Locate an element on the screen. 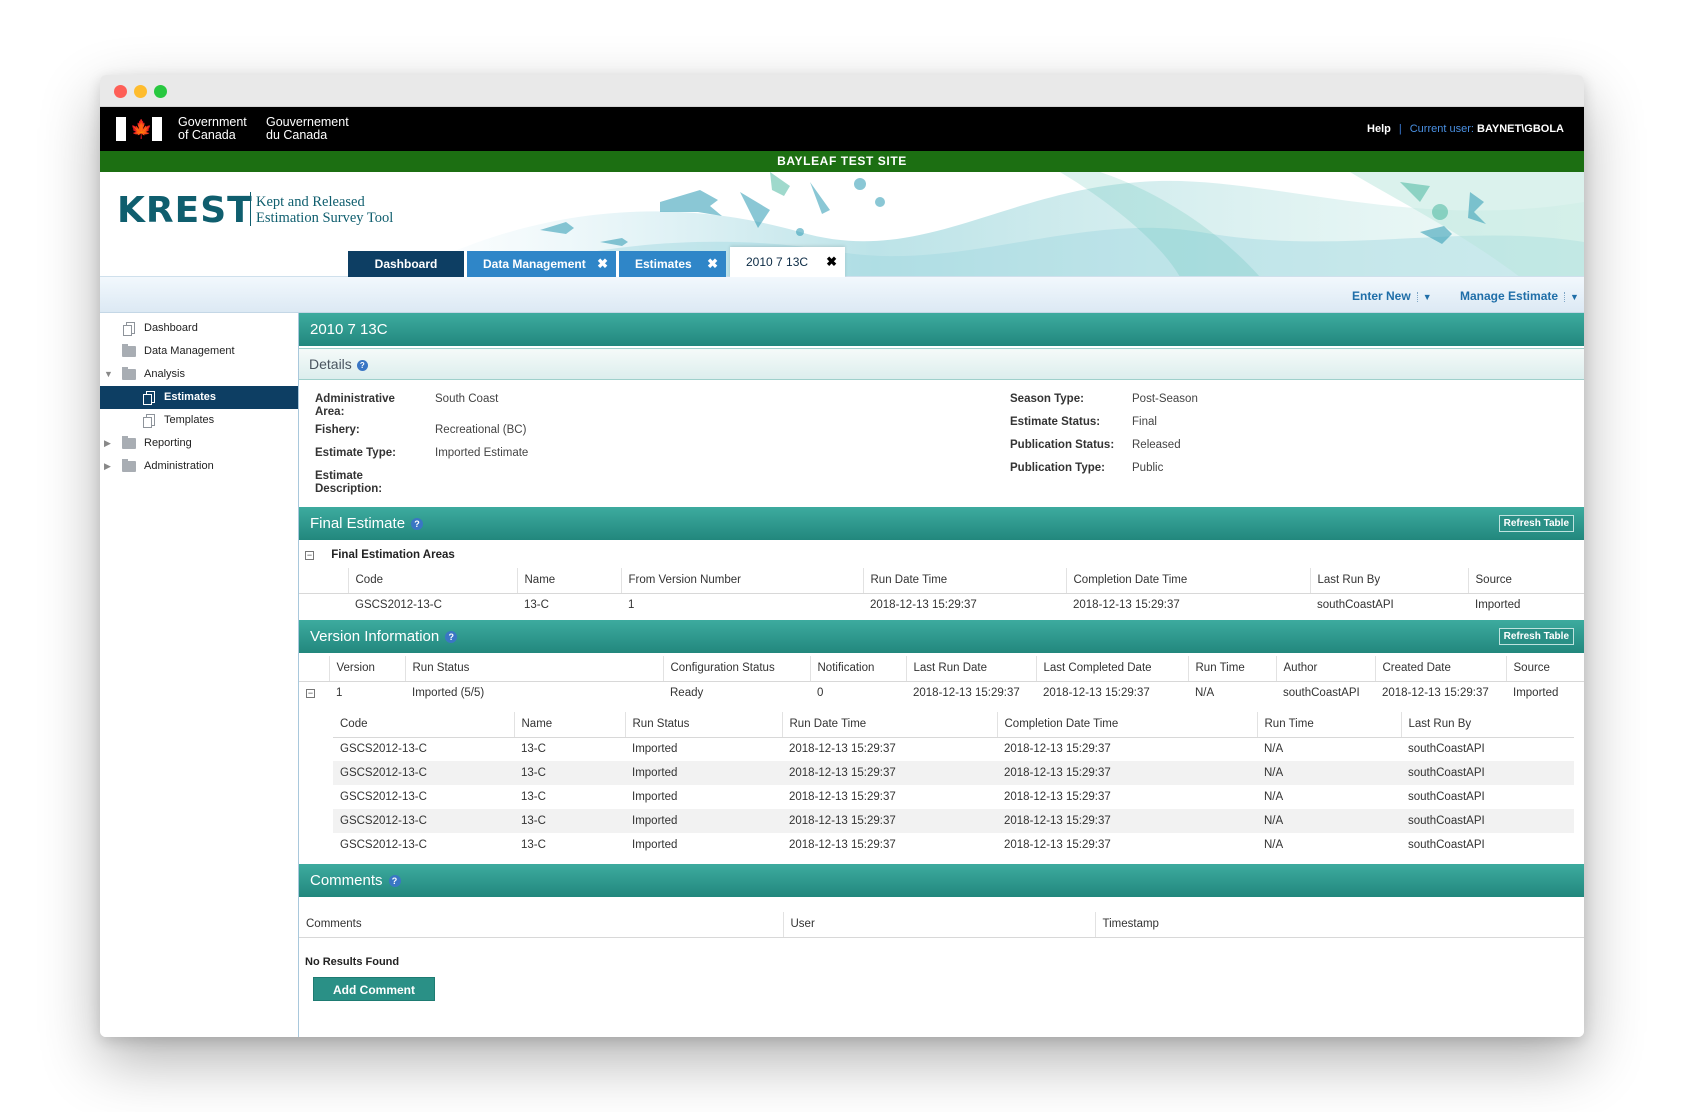 Image resolution: width=1684 pixels, height=1112 pixels. cell-run-date: 2018-12-13 15:29:37 is located at coordinates (842, 845).